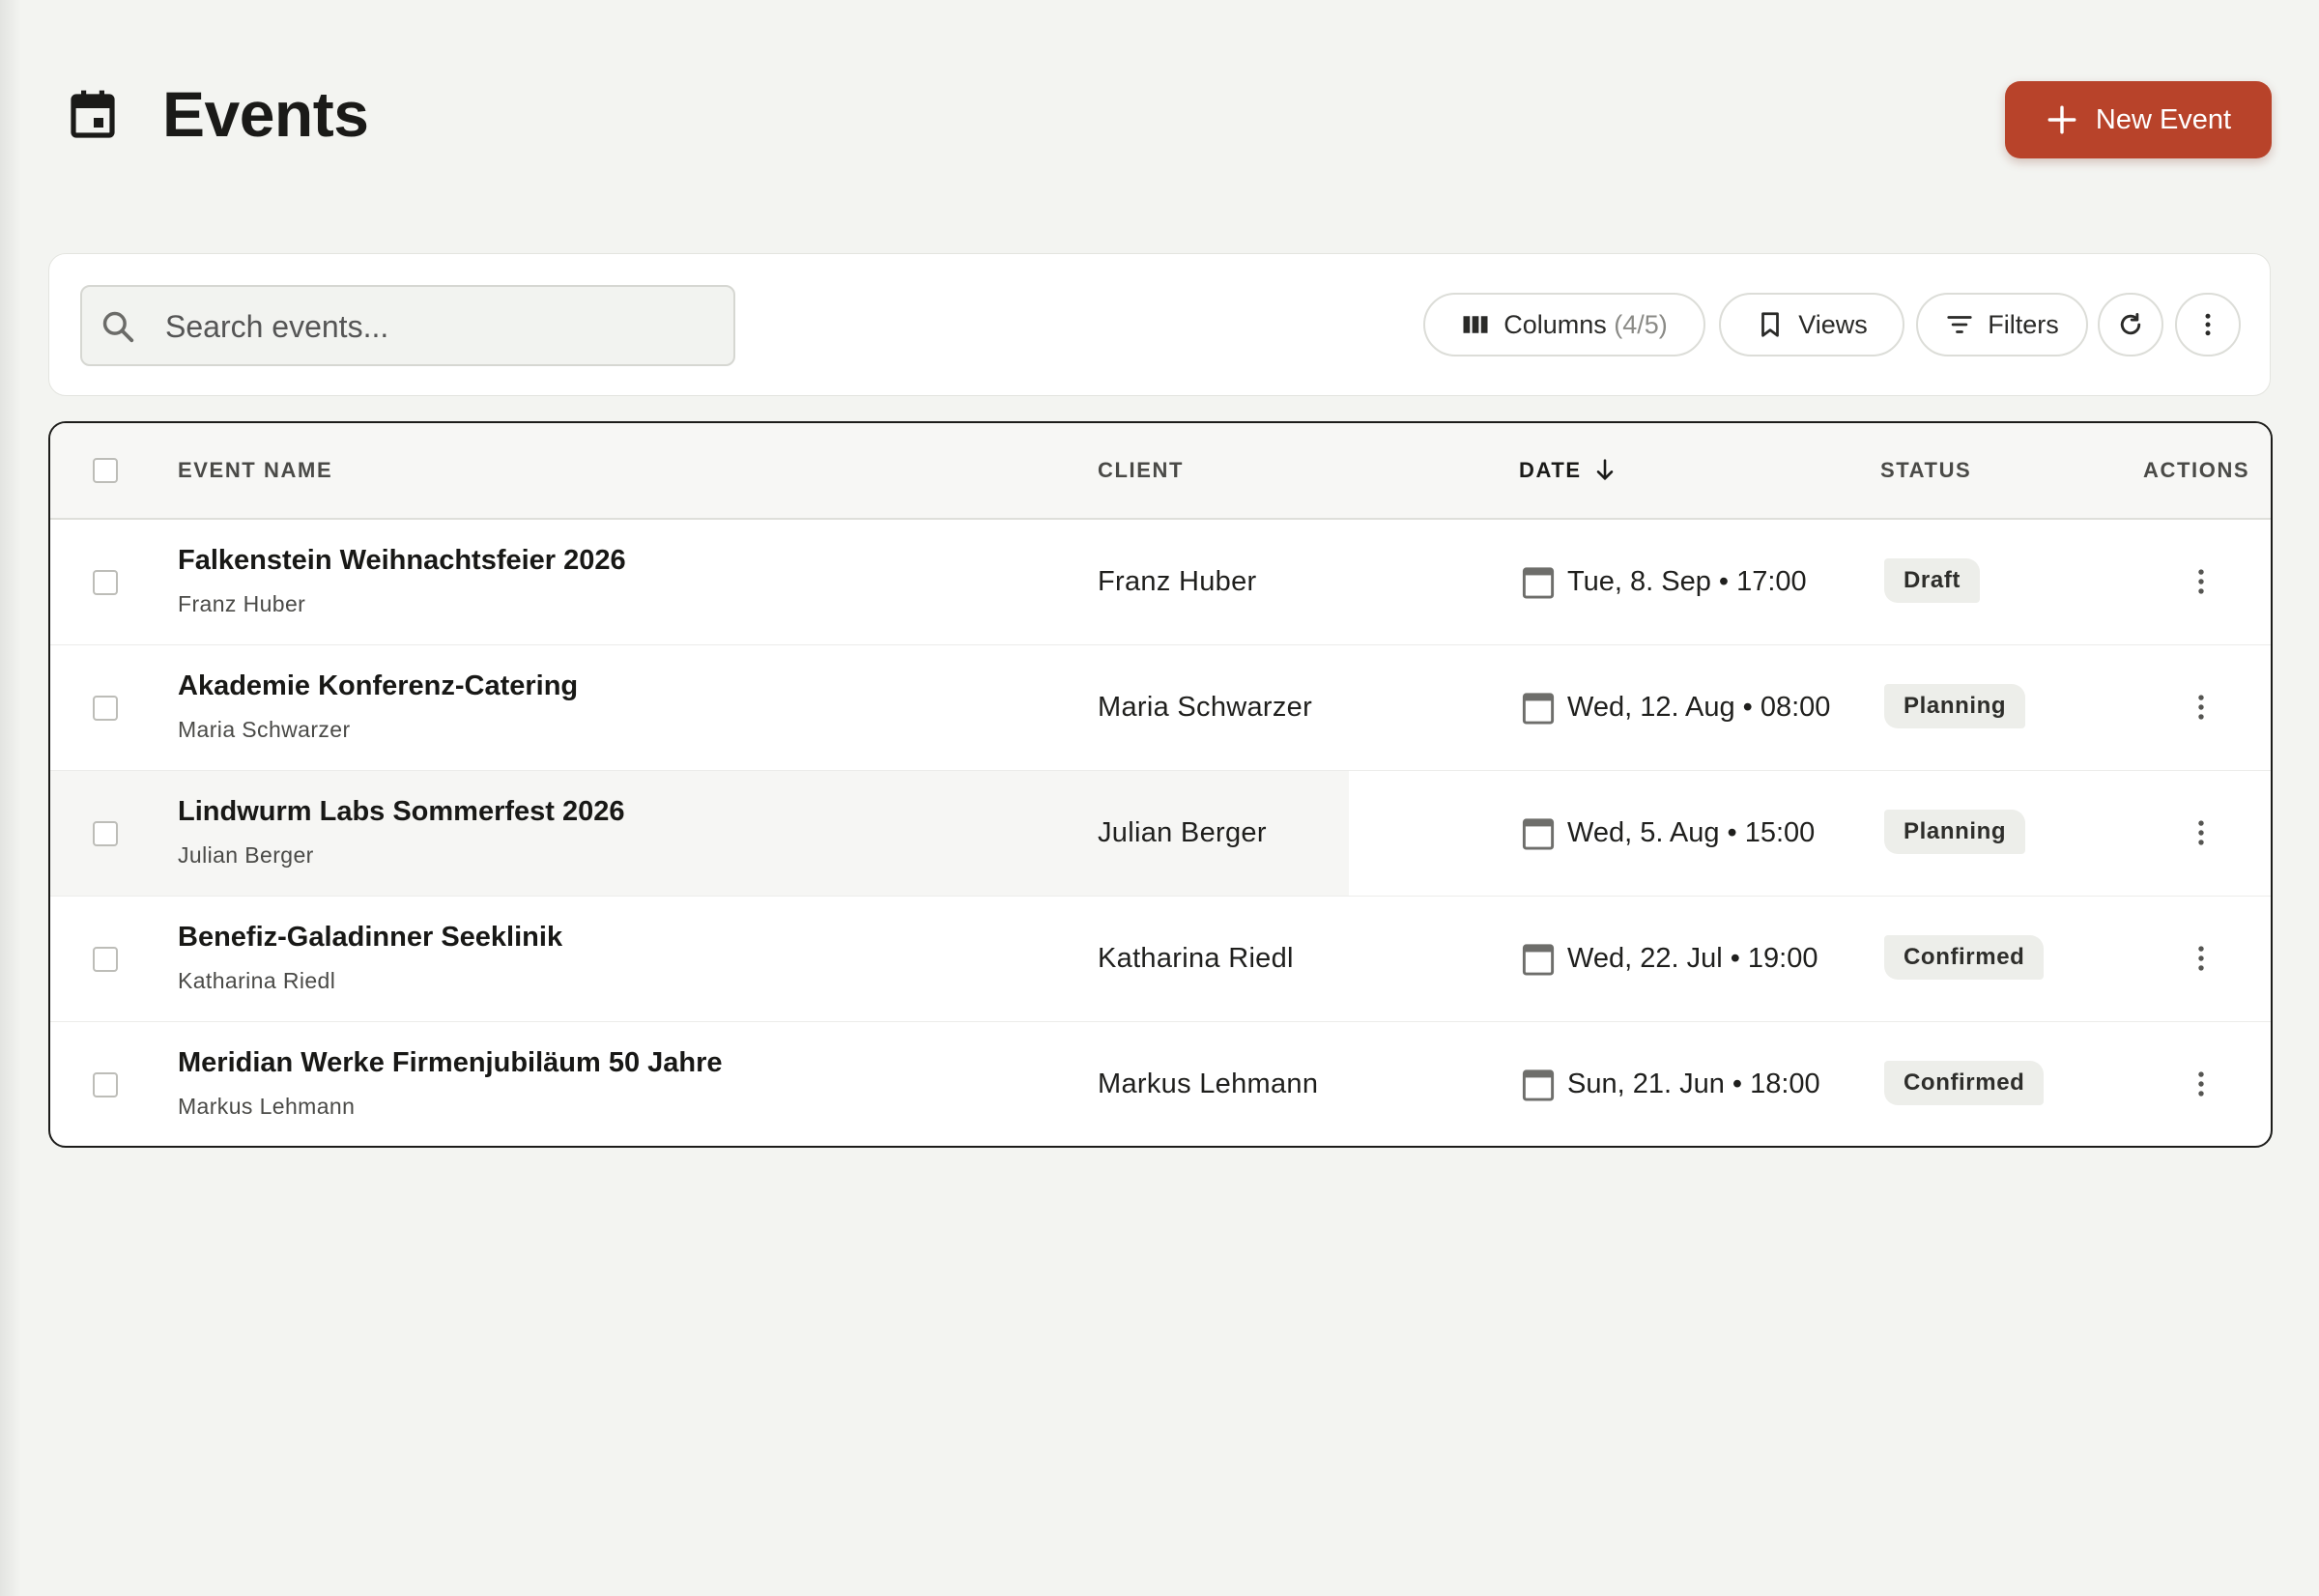 The height and width of the screenshot is (1596, 2319). I want to click on column-header-date-label: DATE, so click(1550, 470).